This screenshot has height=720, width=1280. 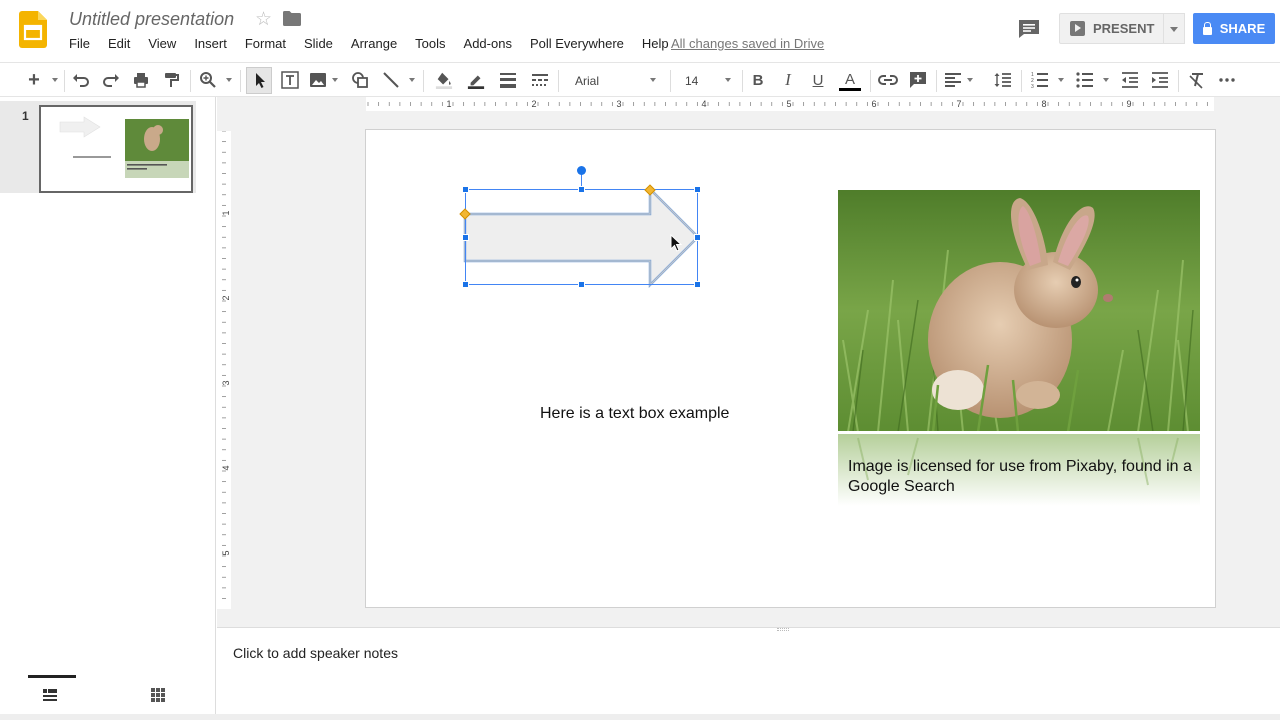 I want to click on menu-view: View, so click(x=162, y=44).